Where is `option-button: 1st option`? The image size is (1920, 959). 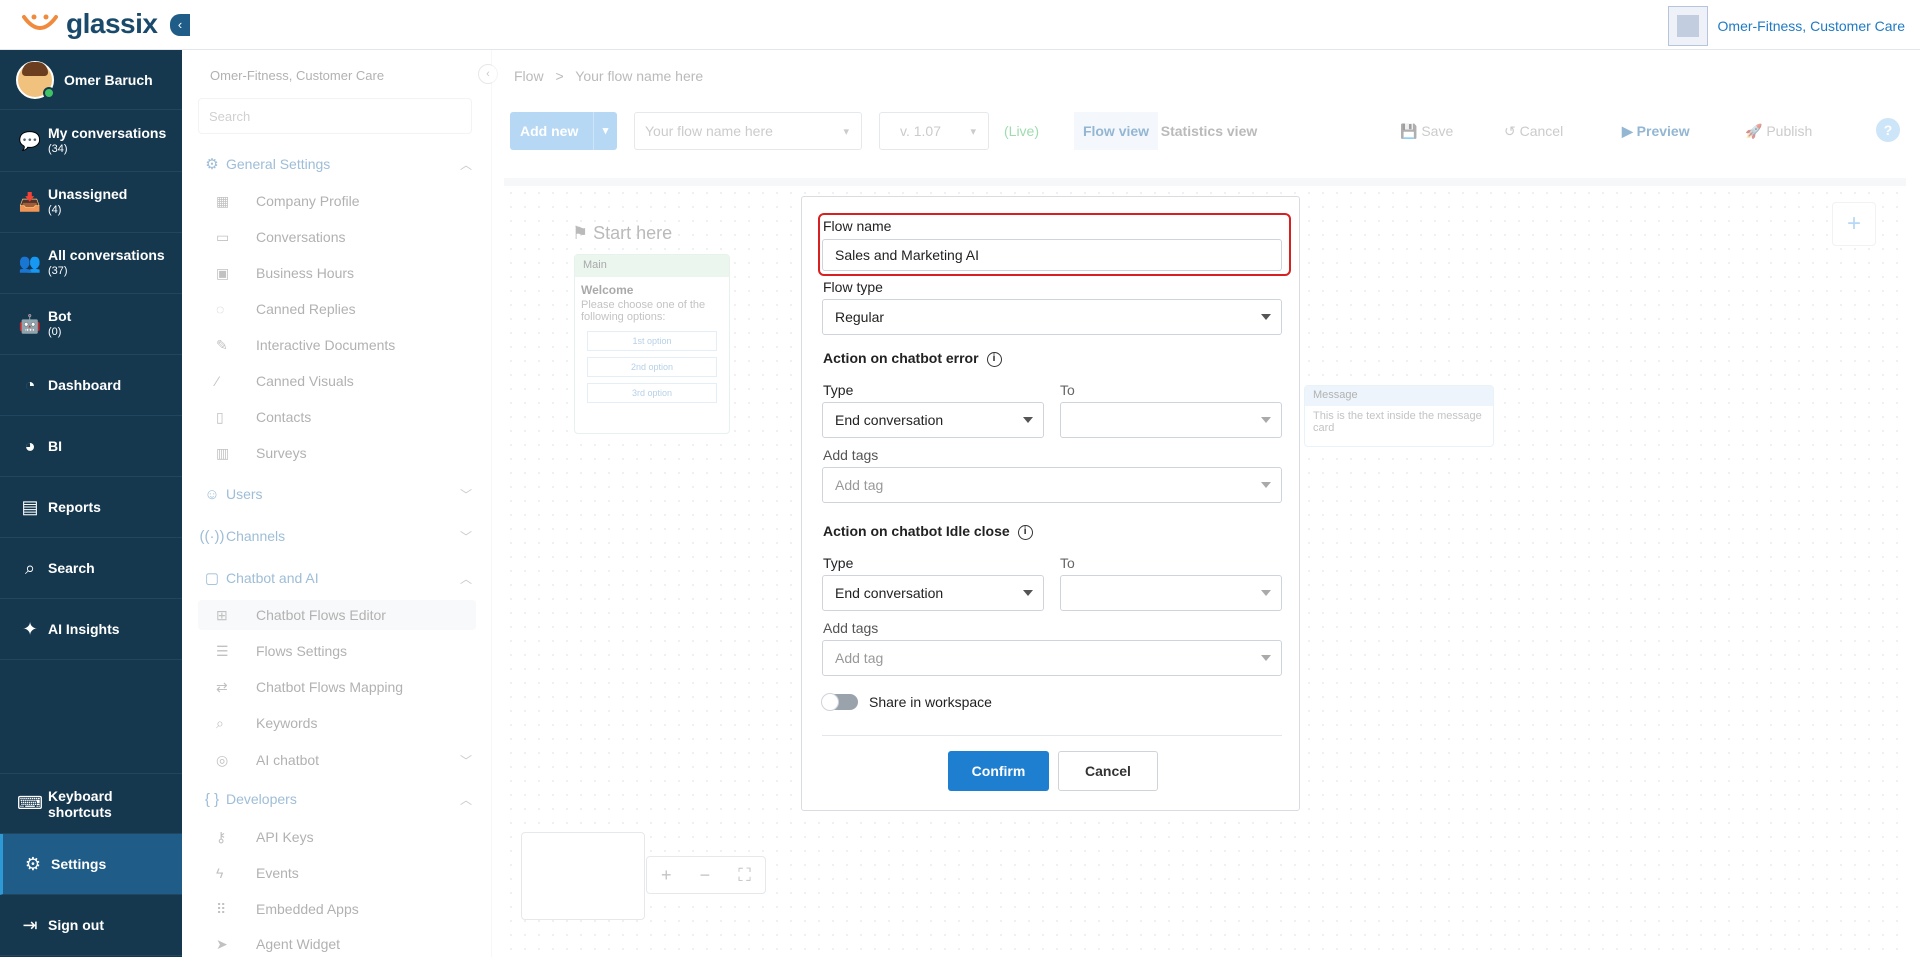
option-button: 1st option is located at coordinates (652, 341).